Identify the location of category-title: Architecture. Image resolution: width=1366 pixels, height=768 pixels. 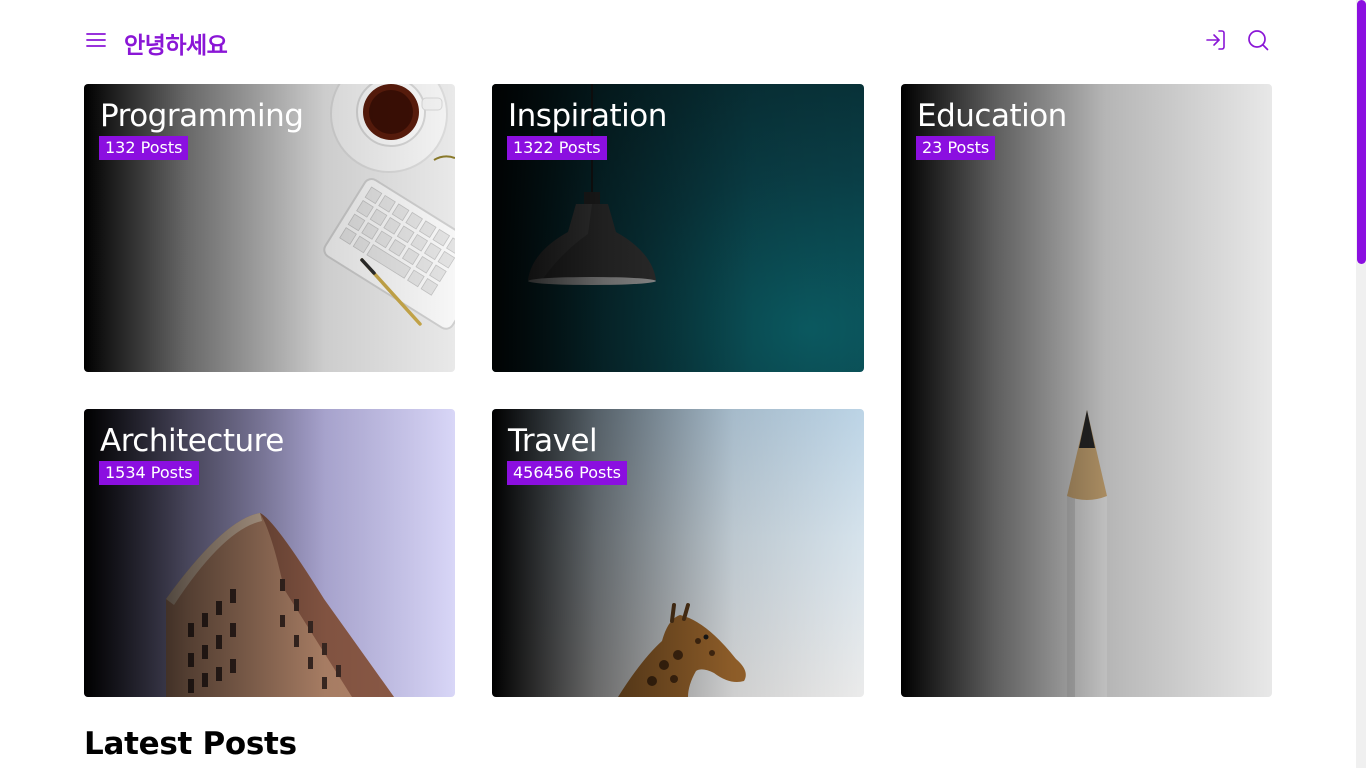
(192, 441).